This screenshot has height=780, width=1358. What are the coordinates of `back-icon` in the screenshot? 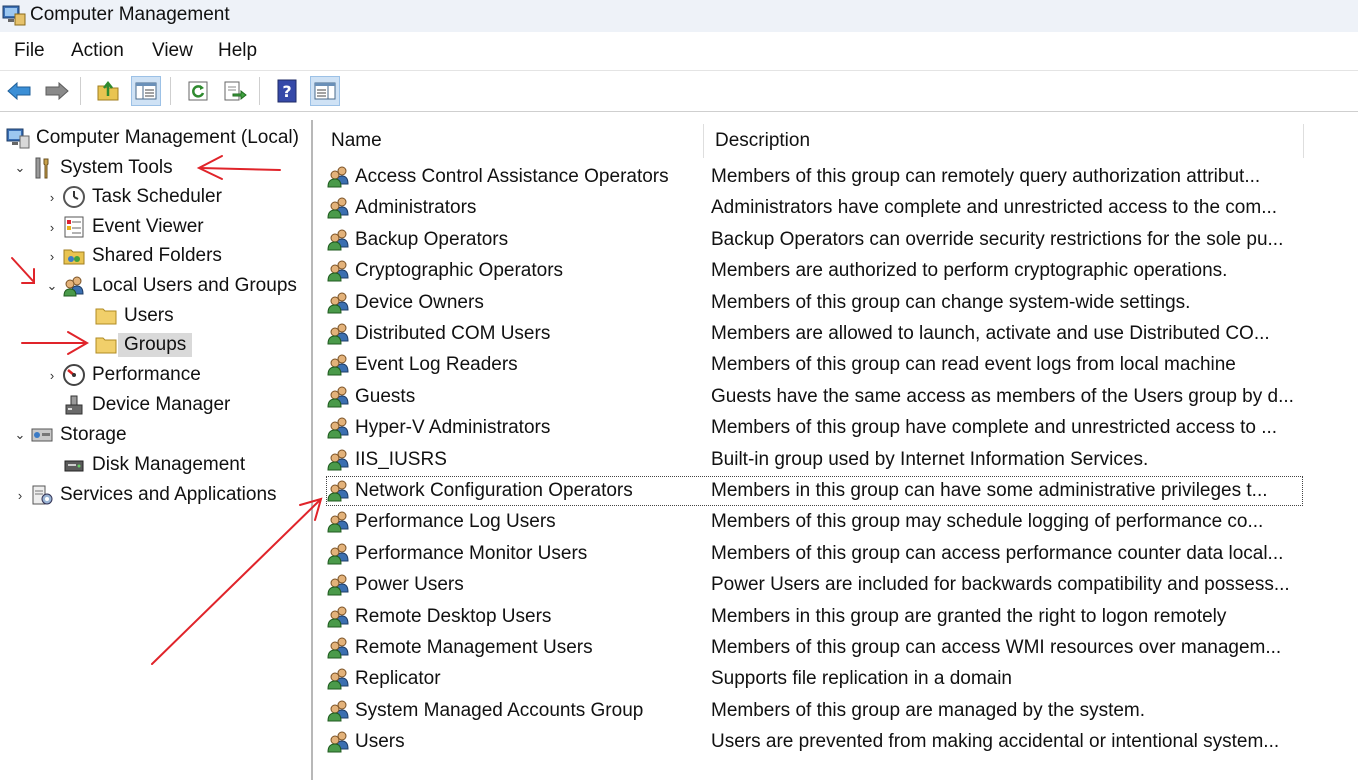 It's located at (19, 91).